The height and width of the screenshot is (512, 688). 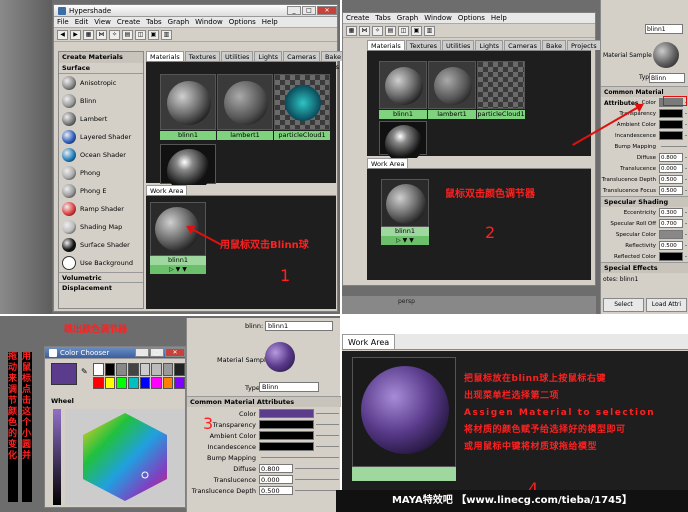 I want to click on split-icon: ◫, so click(x=403, y=30).